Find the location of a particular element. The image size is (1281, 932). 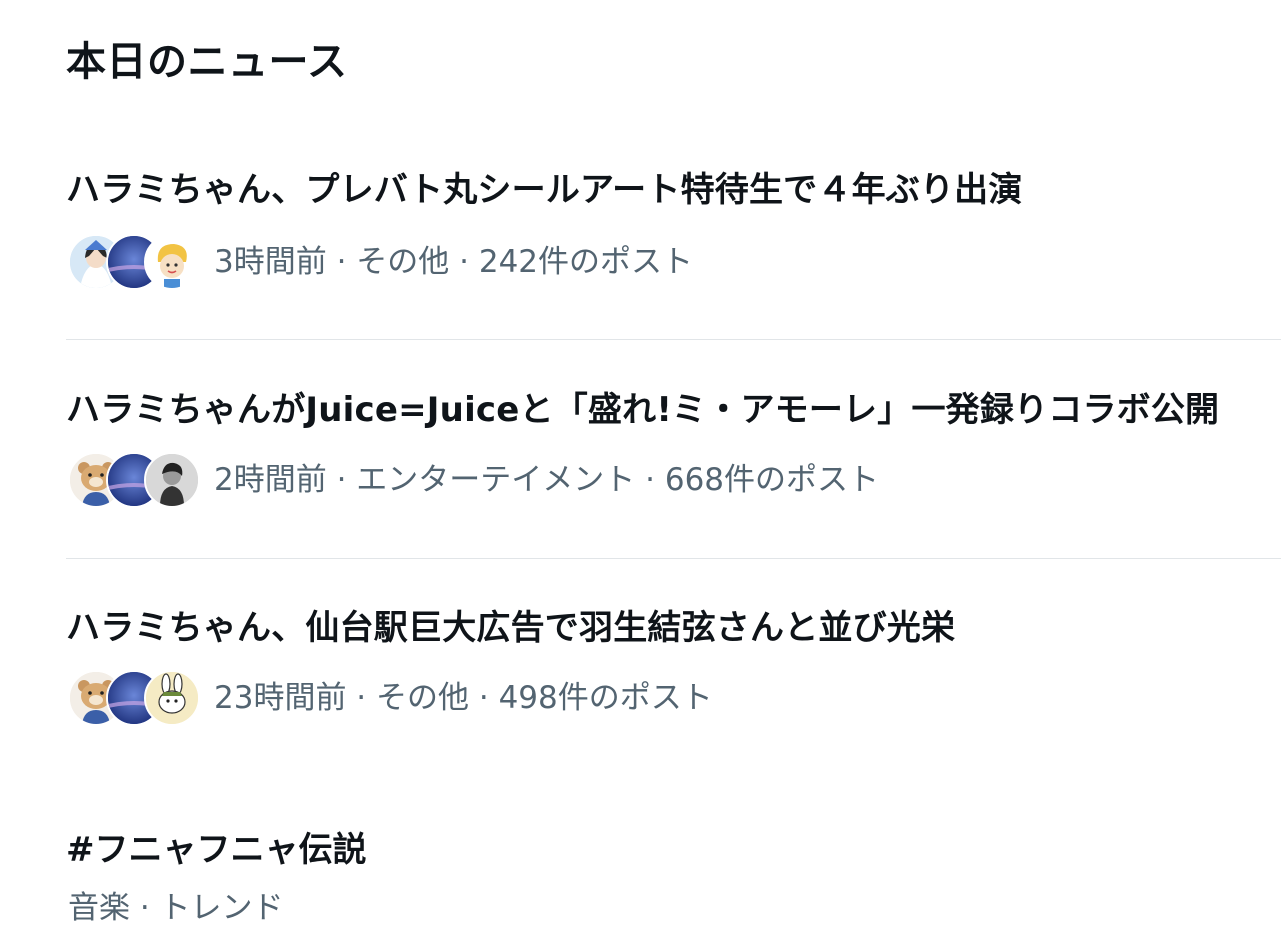

news-meta: 23時間前 · その他 · 498件のポスト is located at coordinates (463, 698).